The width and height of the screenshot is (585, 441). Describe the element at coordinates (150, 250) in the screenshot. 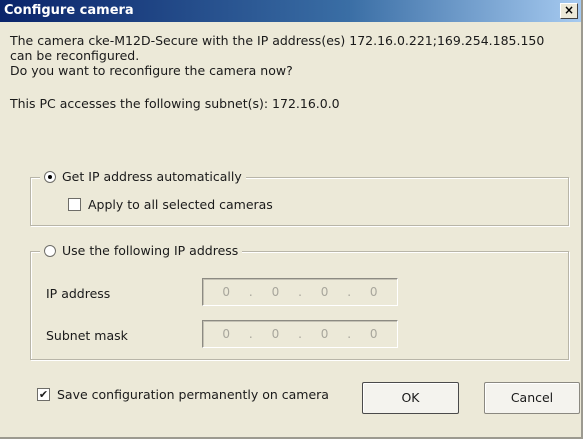

I see `manual-ip-label: Use the following IP address` at that location.